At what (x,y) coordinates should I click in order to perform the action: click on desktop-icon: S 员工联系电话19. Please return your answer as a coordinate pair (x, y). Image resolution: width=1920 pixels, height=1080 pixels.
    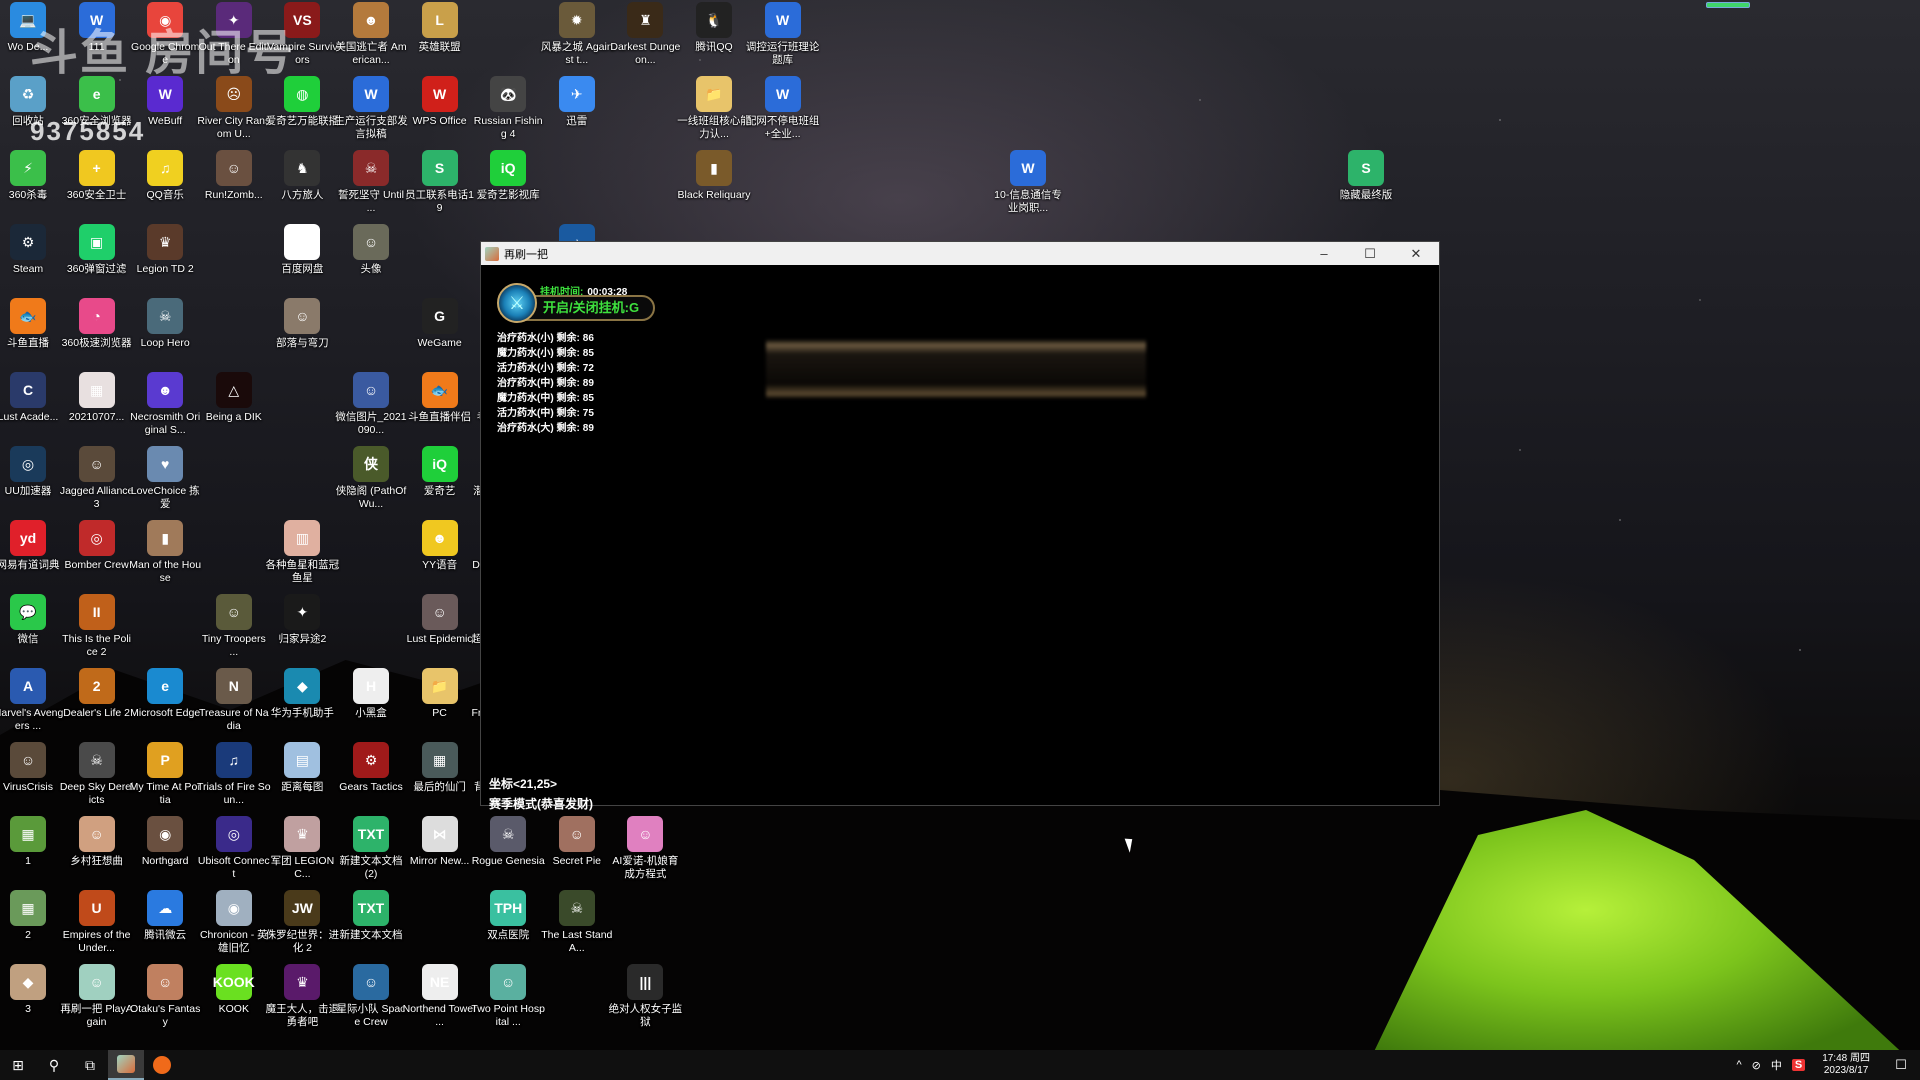
    Looking at the image, I should click on (440, 182).